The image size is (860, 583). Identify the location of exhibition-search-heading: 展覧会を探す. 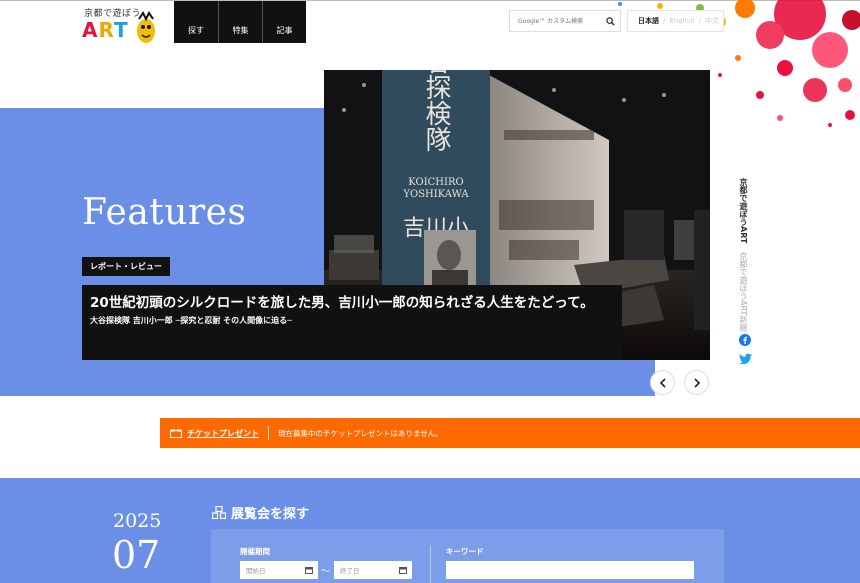
(260, 512).